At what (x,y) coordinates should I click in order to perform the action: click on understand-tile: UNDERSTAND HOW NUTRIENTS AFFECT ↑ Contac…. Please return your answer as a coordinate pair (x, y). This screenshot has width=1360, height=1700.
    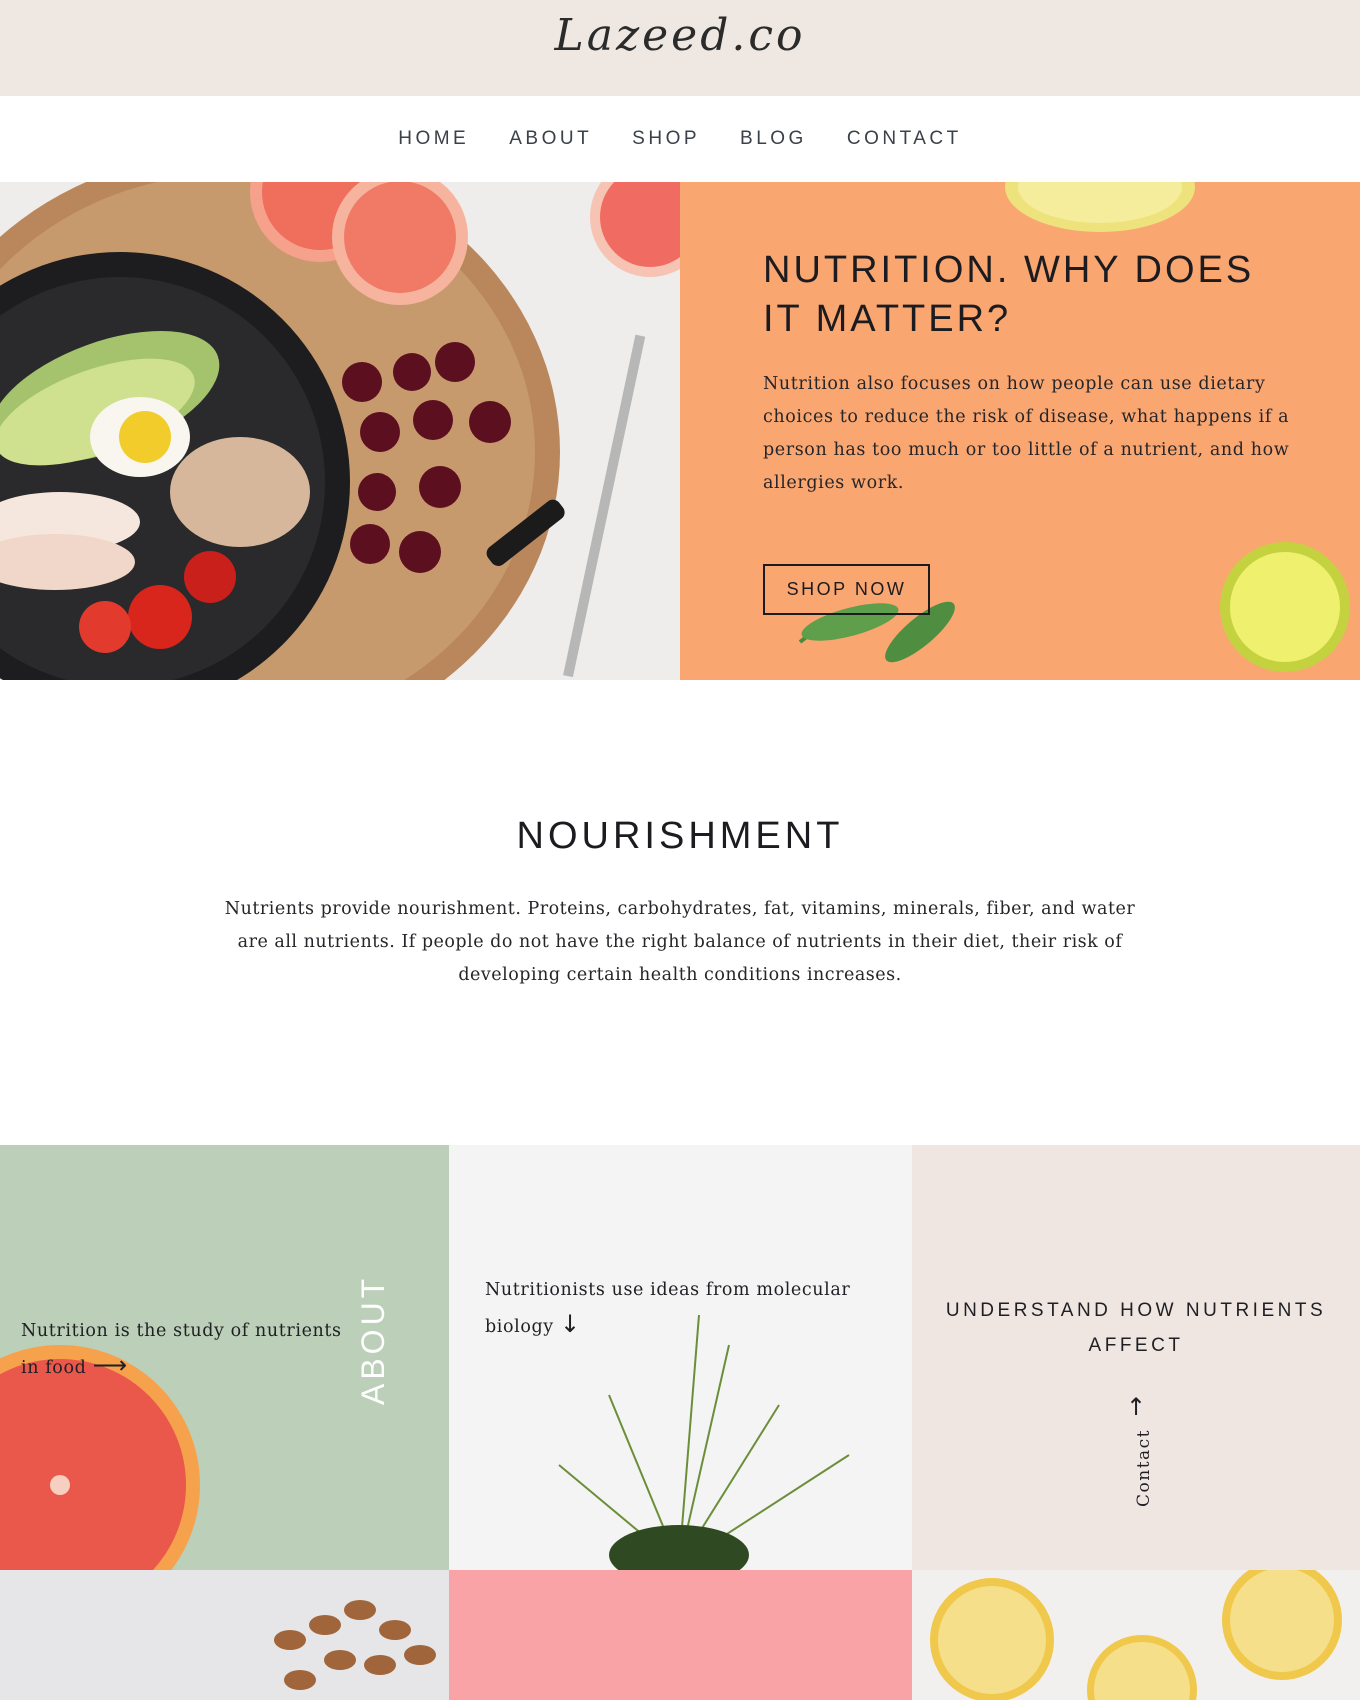
    Looking at the image, I should click on (1136, 1357).